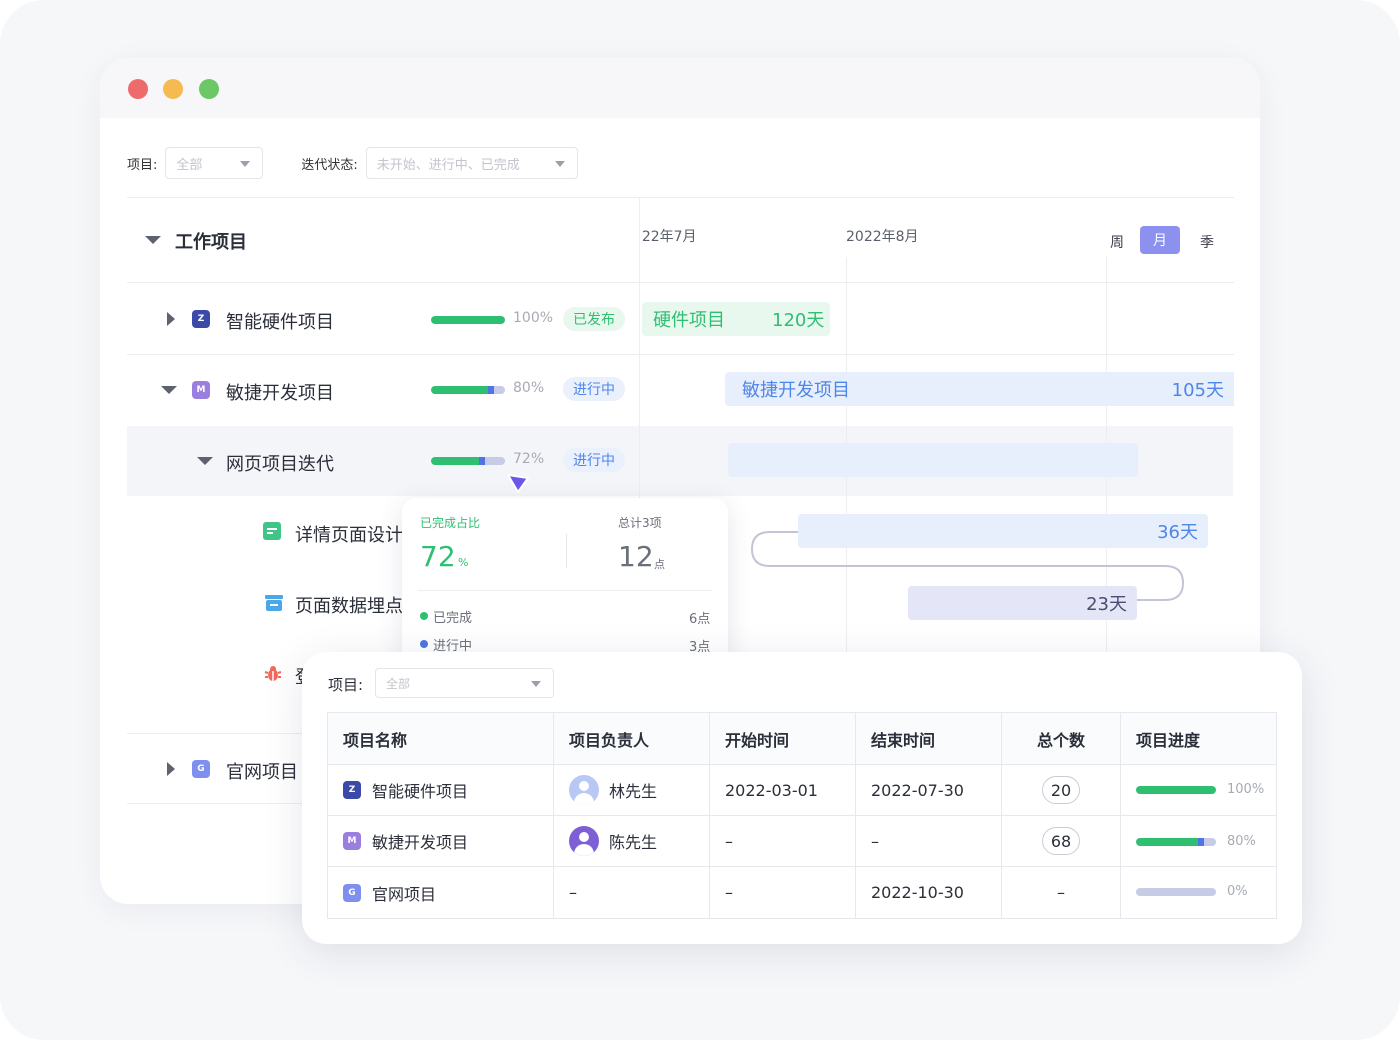 This screenshot has width=1400, height=1040. I want to click on table-project-select: 全部, so click(464, 683).